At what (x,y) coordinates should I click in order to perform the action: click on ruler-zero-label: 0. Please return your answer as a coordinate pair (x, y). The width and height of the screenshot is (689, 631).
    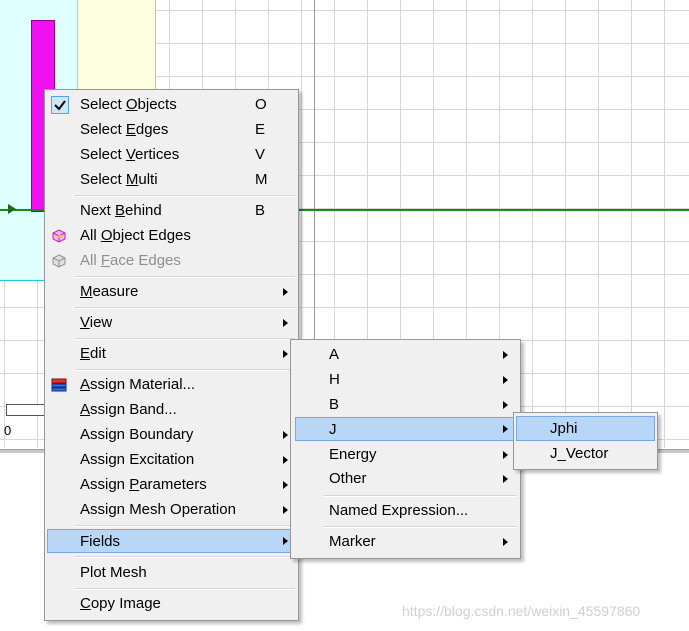
    Looking at the image, I should click on (8, 430).